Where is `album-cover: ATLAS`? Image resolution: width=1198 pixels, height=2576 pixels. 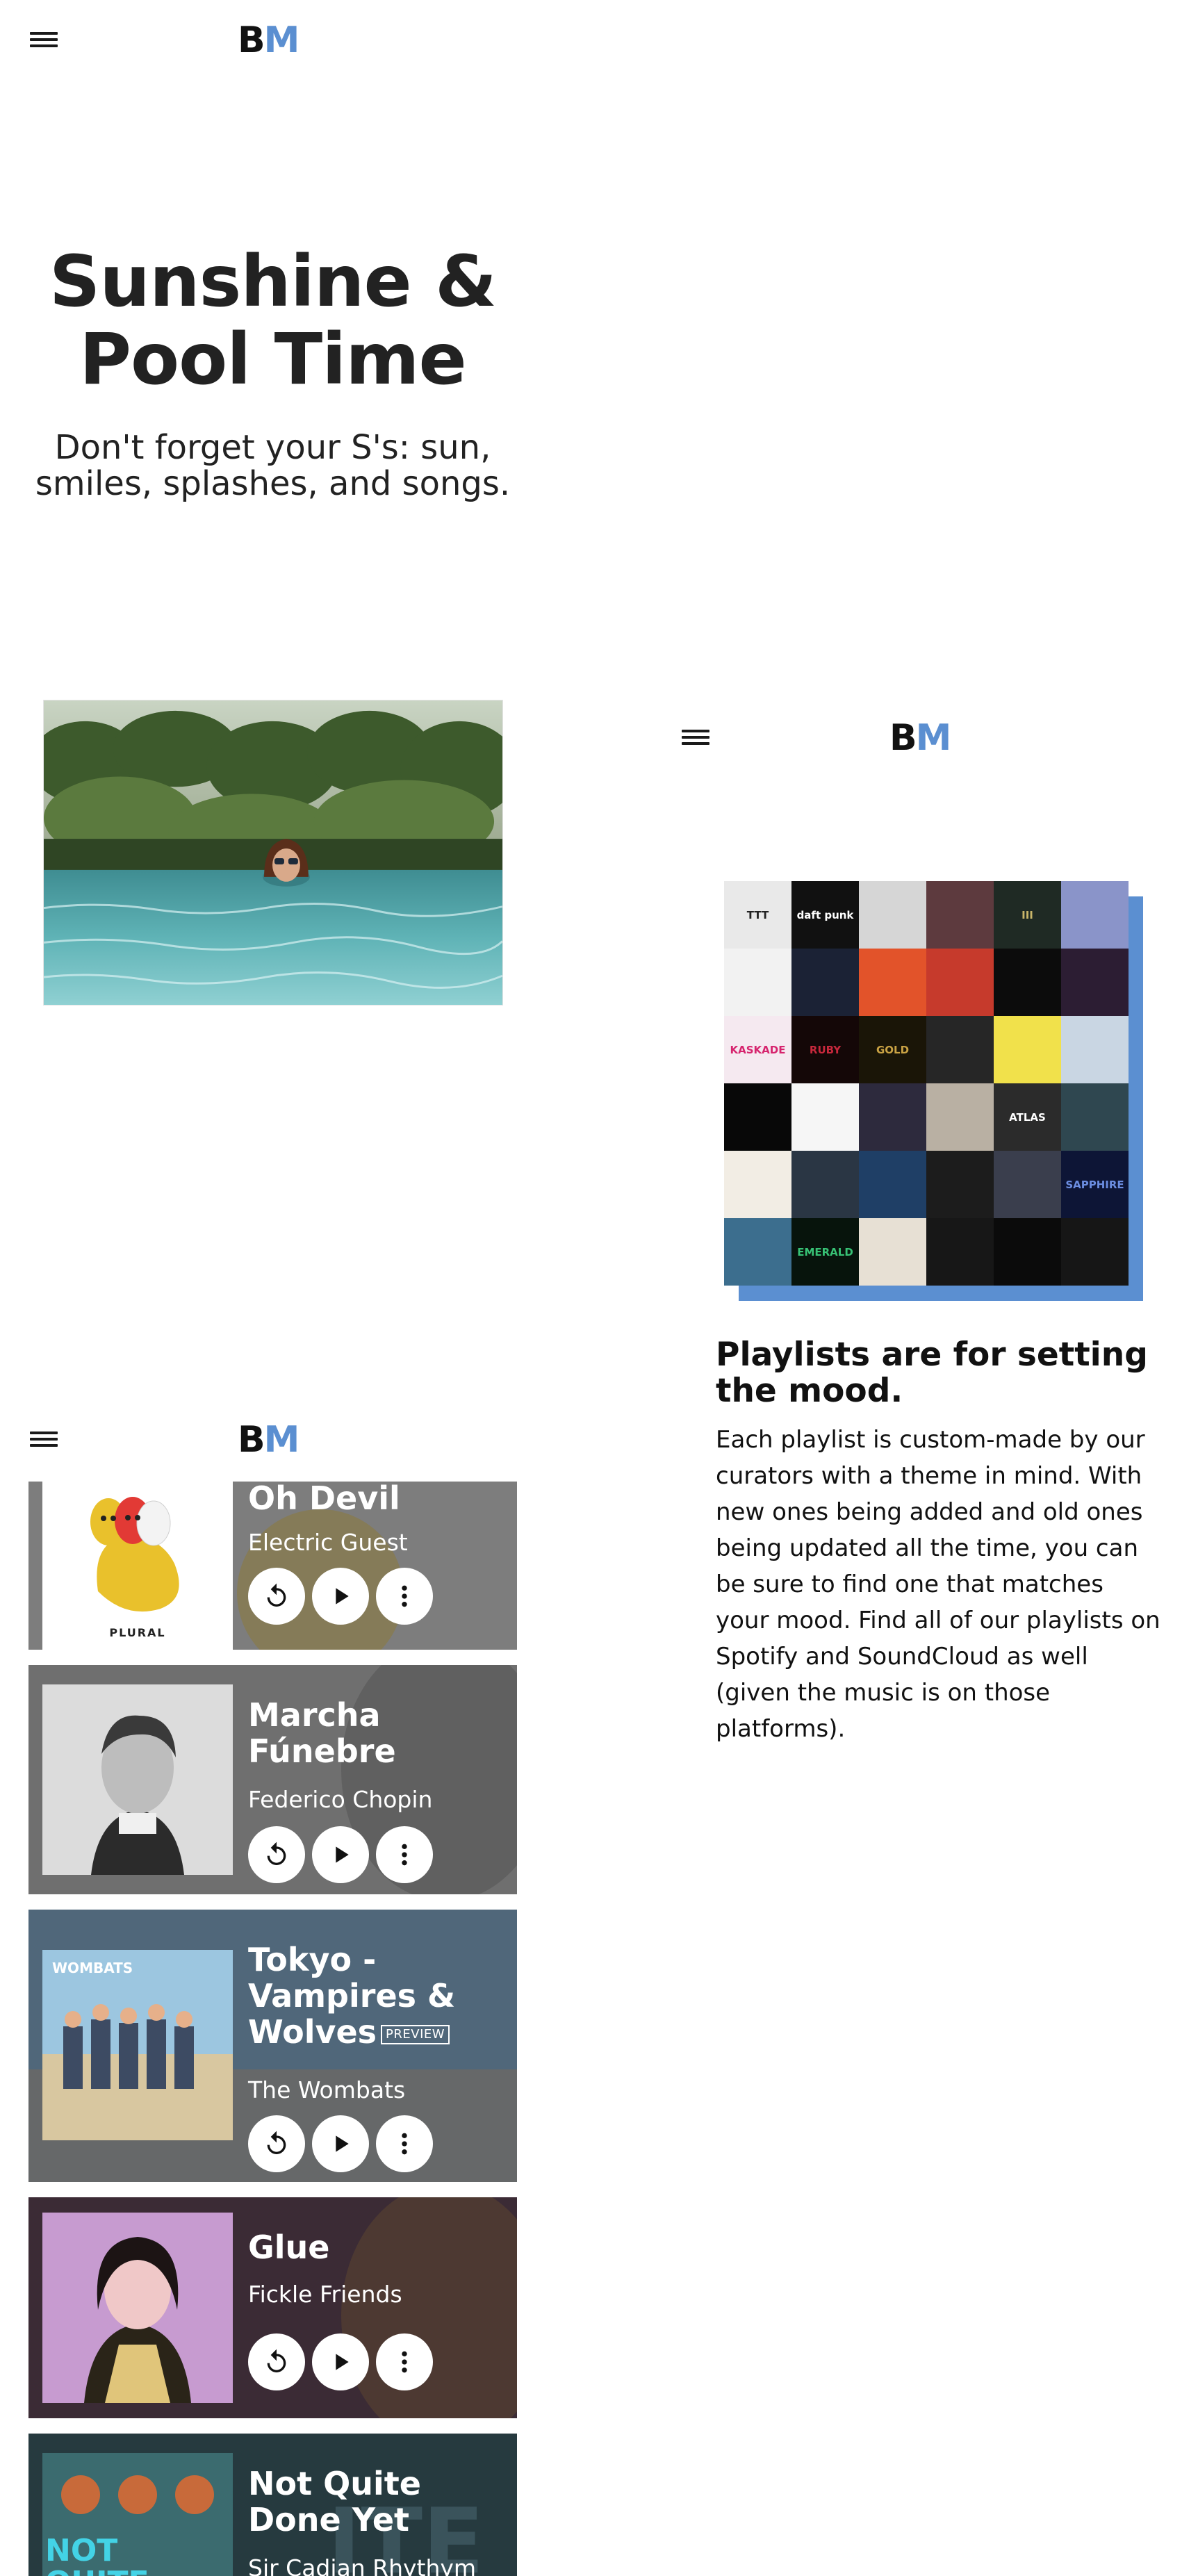 album-cover: ATLAS is located at coordinates (1027, 1117).